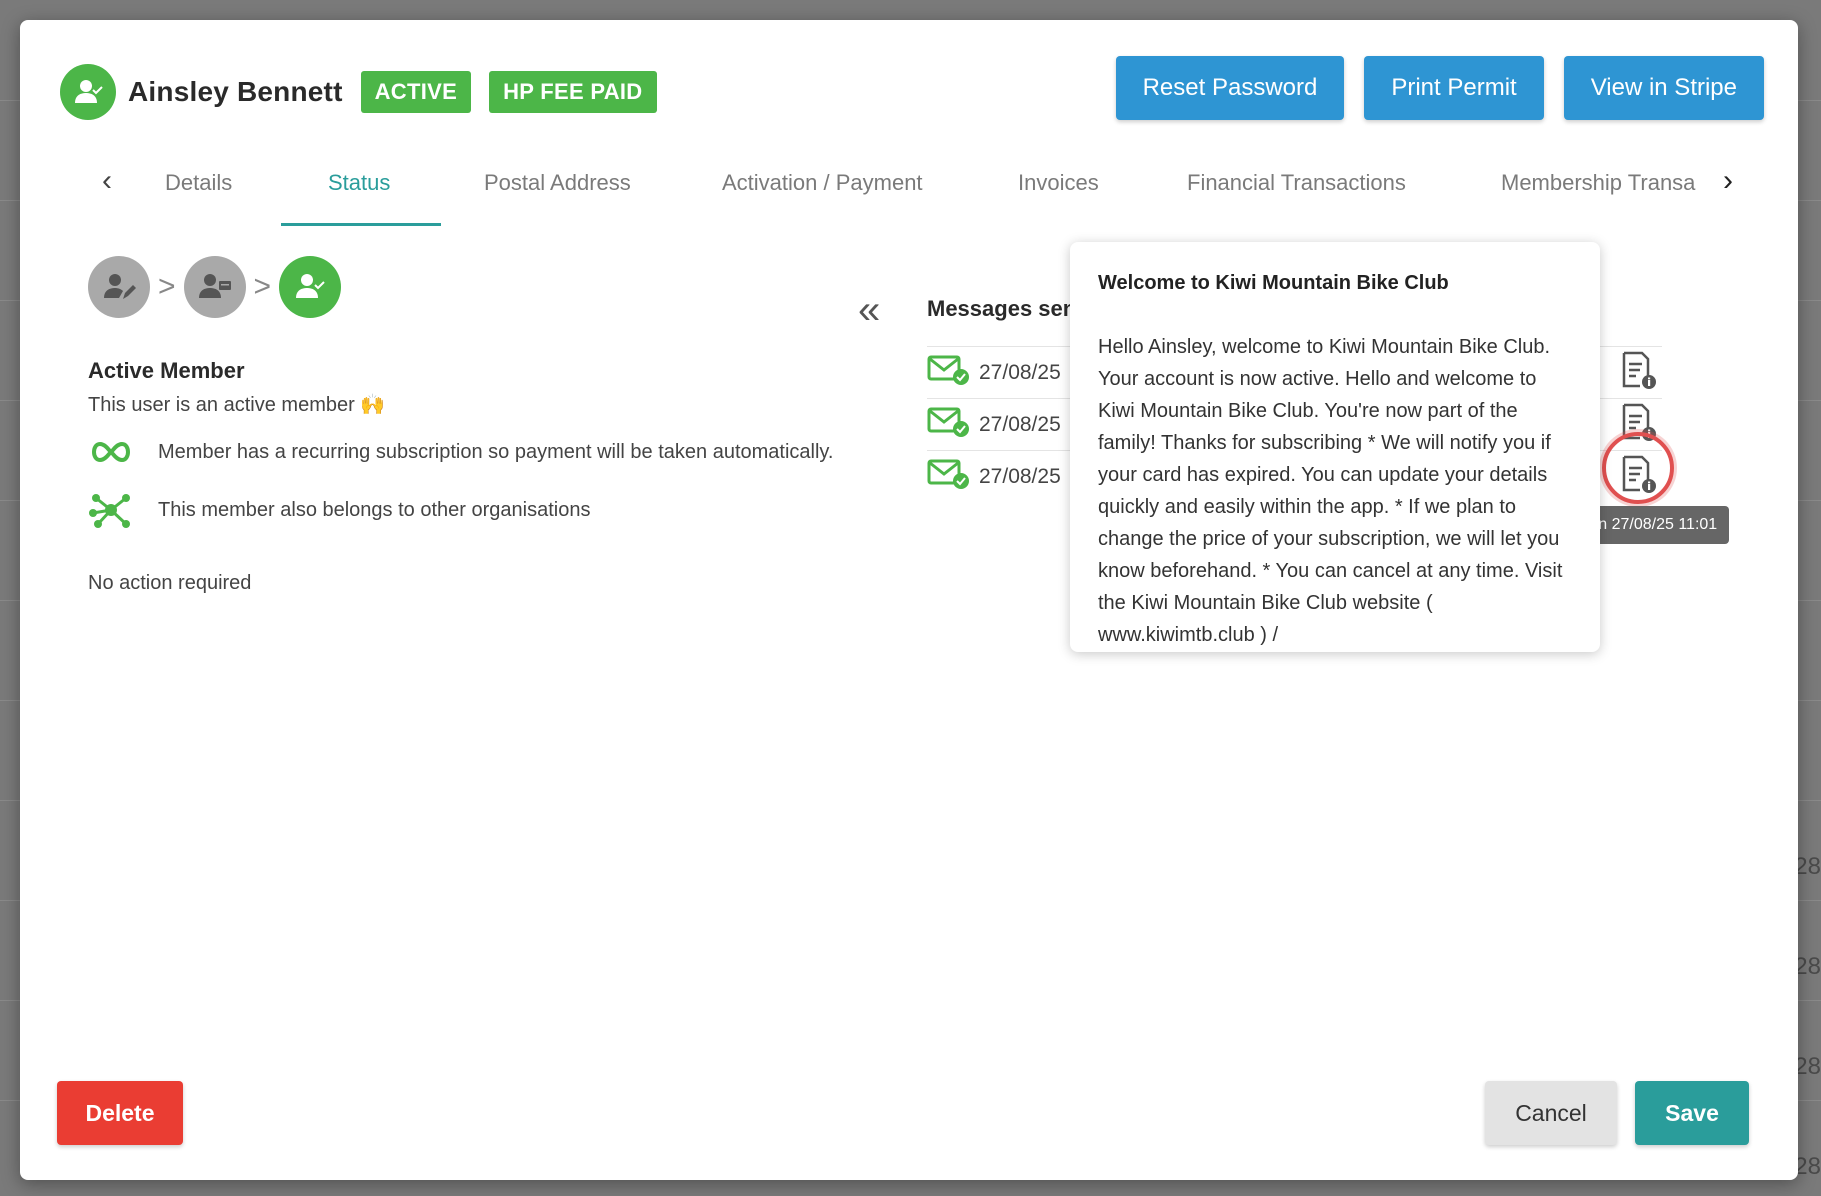 Image resolution: width=1821 pixels, height=1196 pixels. I want to click on status-steps: > >, so click(215, 287).